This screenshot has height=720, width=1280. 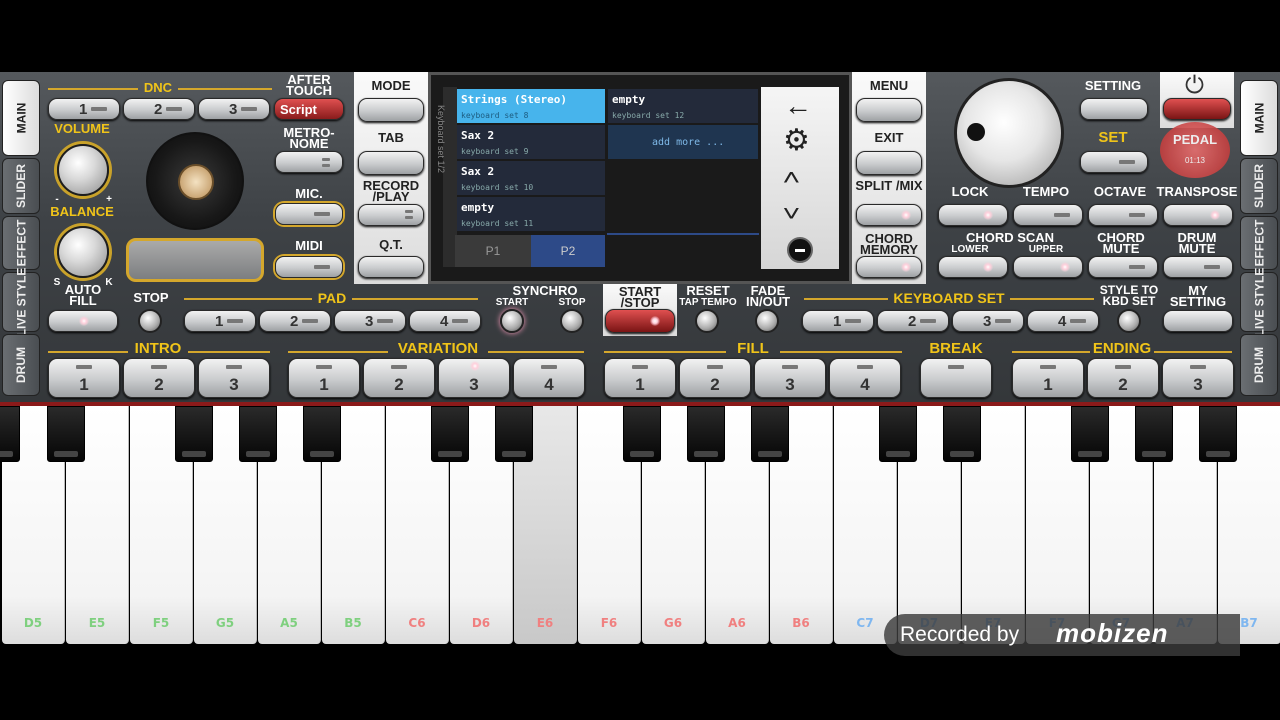 I want to click on watermark-prefix: Recorded by, so click(x=960, y=634).